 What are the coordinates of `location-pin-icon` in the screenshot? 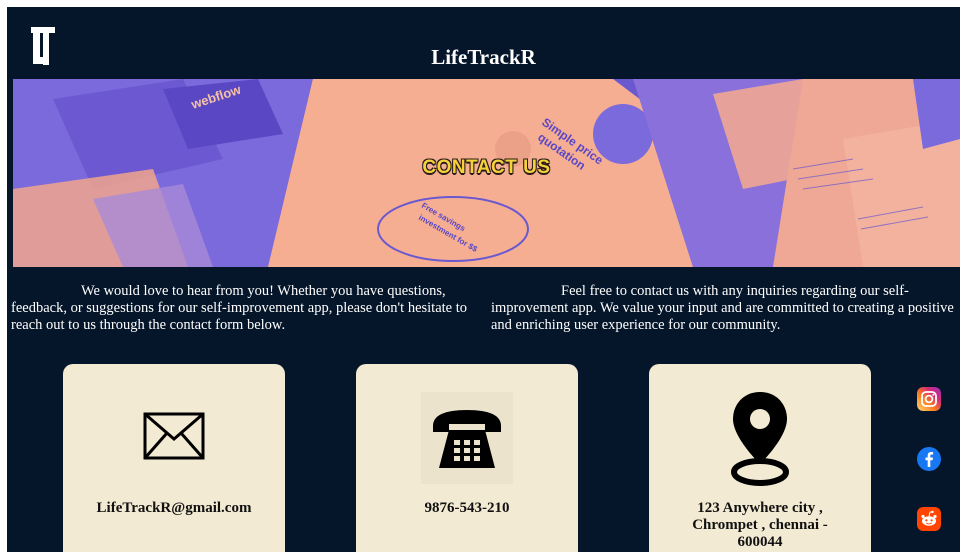 It's located at (760, 439).